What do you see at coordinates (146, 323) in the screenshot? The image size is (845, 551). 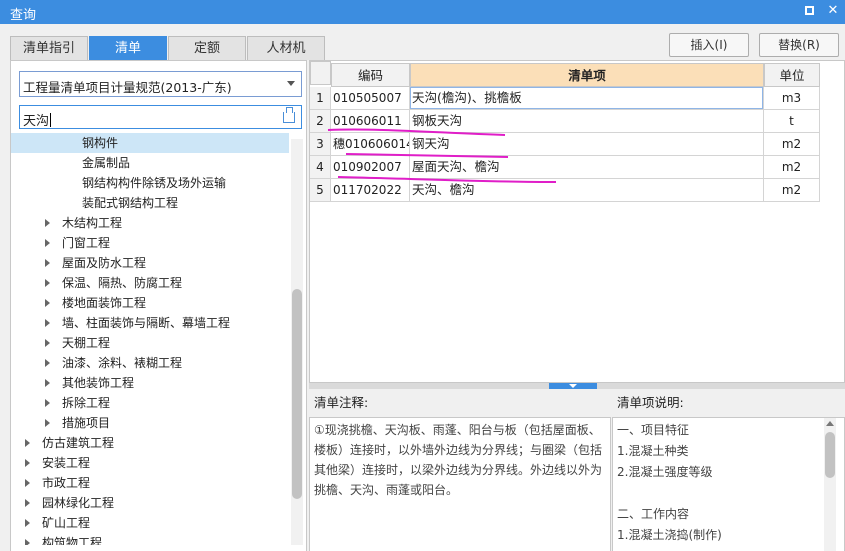 I see `tree-item-label: 墙、柱面装饰与隔断、幕墙工程` at bounding box center [146, 323].